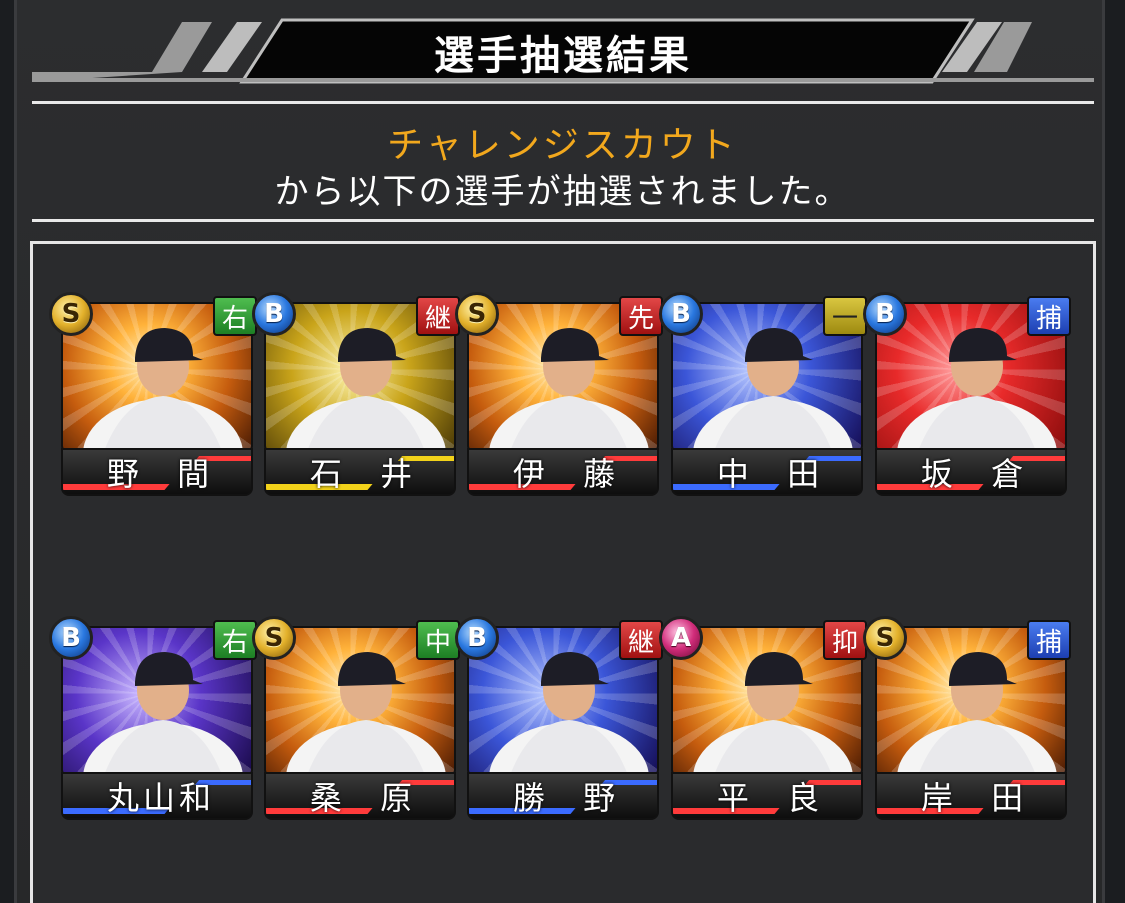 This screenshot has height=903, width=1125. What do you see at coordinates (681, 638) in the screenshot?
I see `rank-badge: A` at bounding box center [681, 638].